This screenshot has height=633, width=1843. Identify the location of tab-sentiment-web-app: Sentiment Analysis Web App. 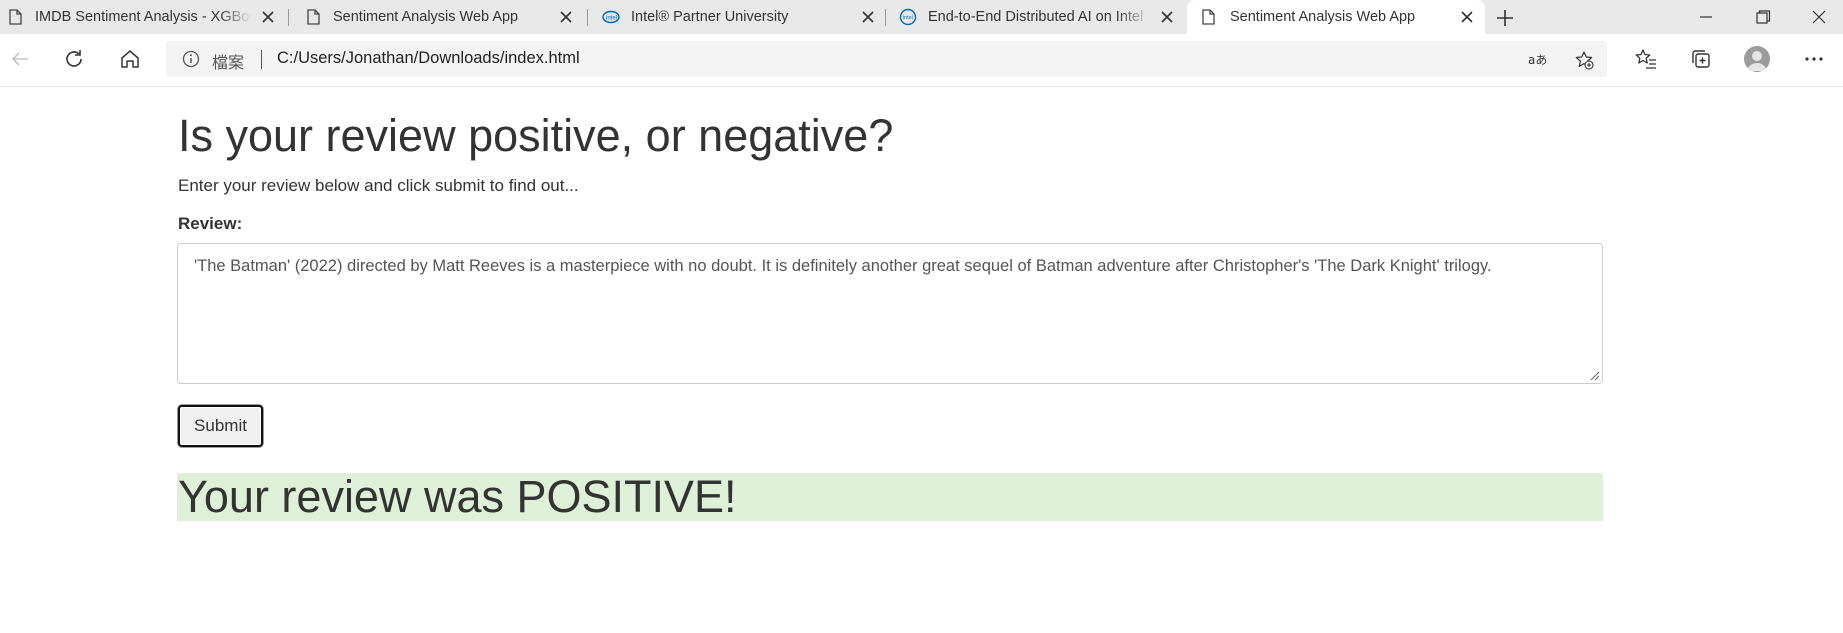
(441, 17).